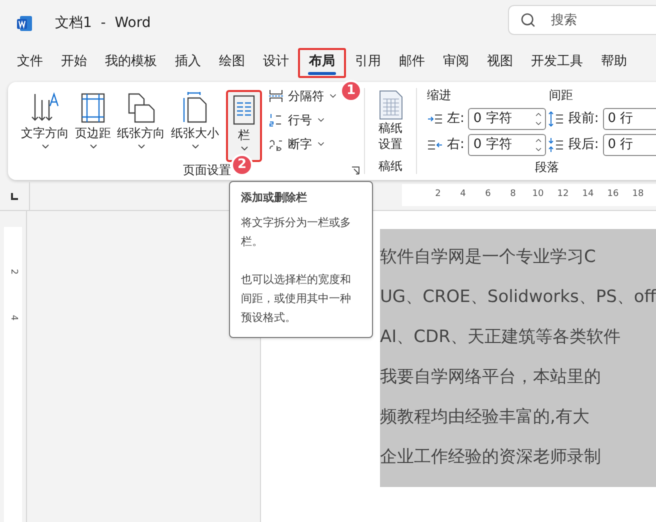  I want to click on word-logo-icon, so click(24, 23).